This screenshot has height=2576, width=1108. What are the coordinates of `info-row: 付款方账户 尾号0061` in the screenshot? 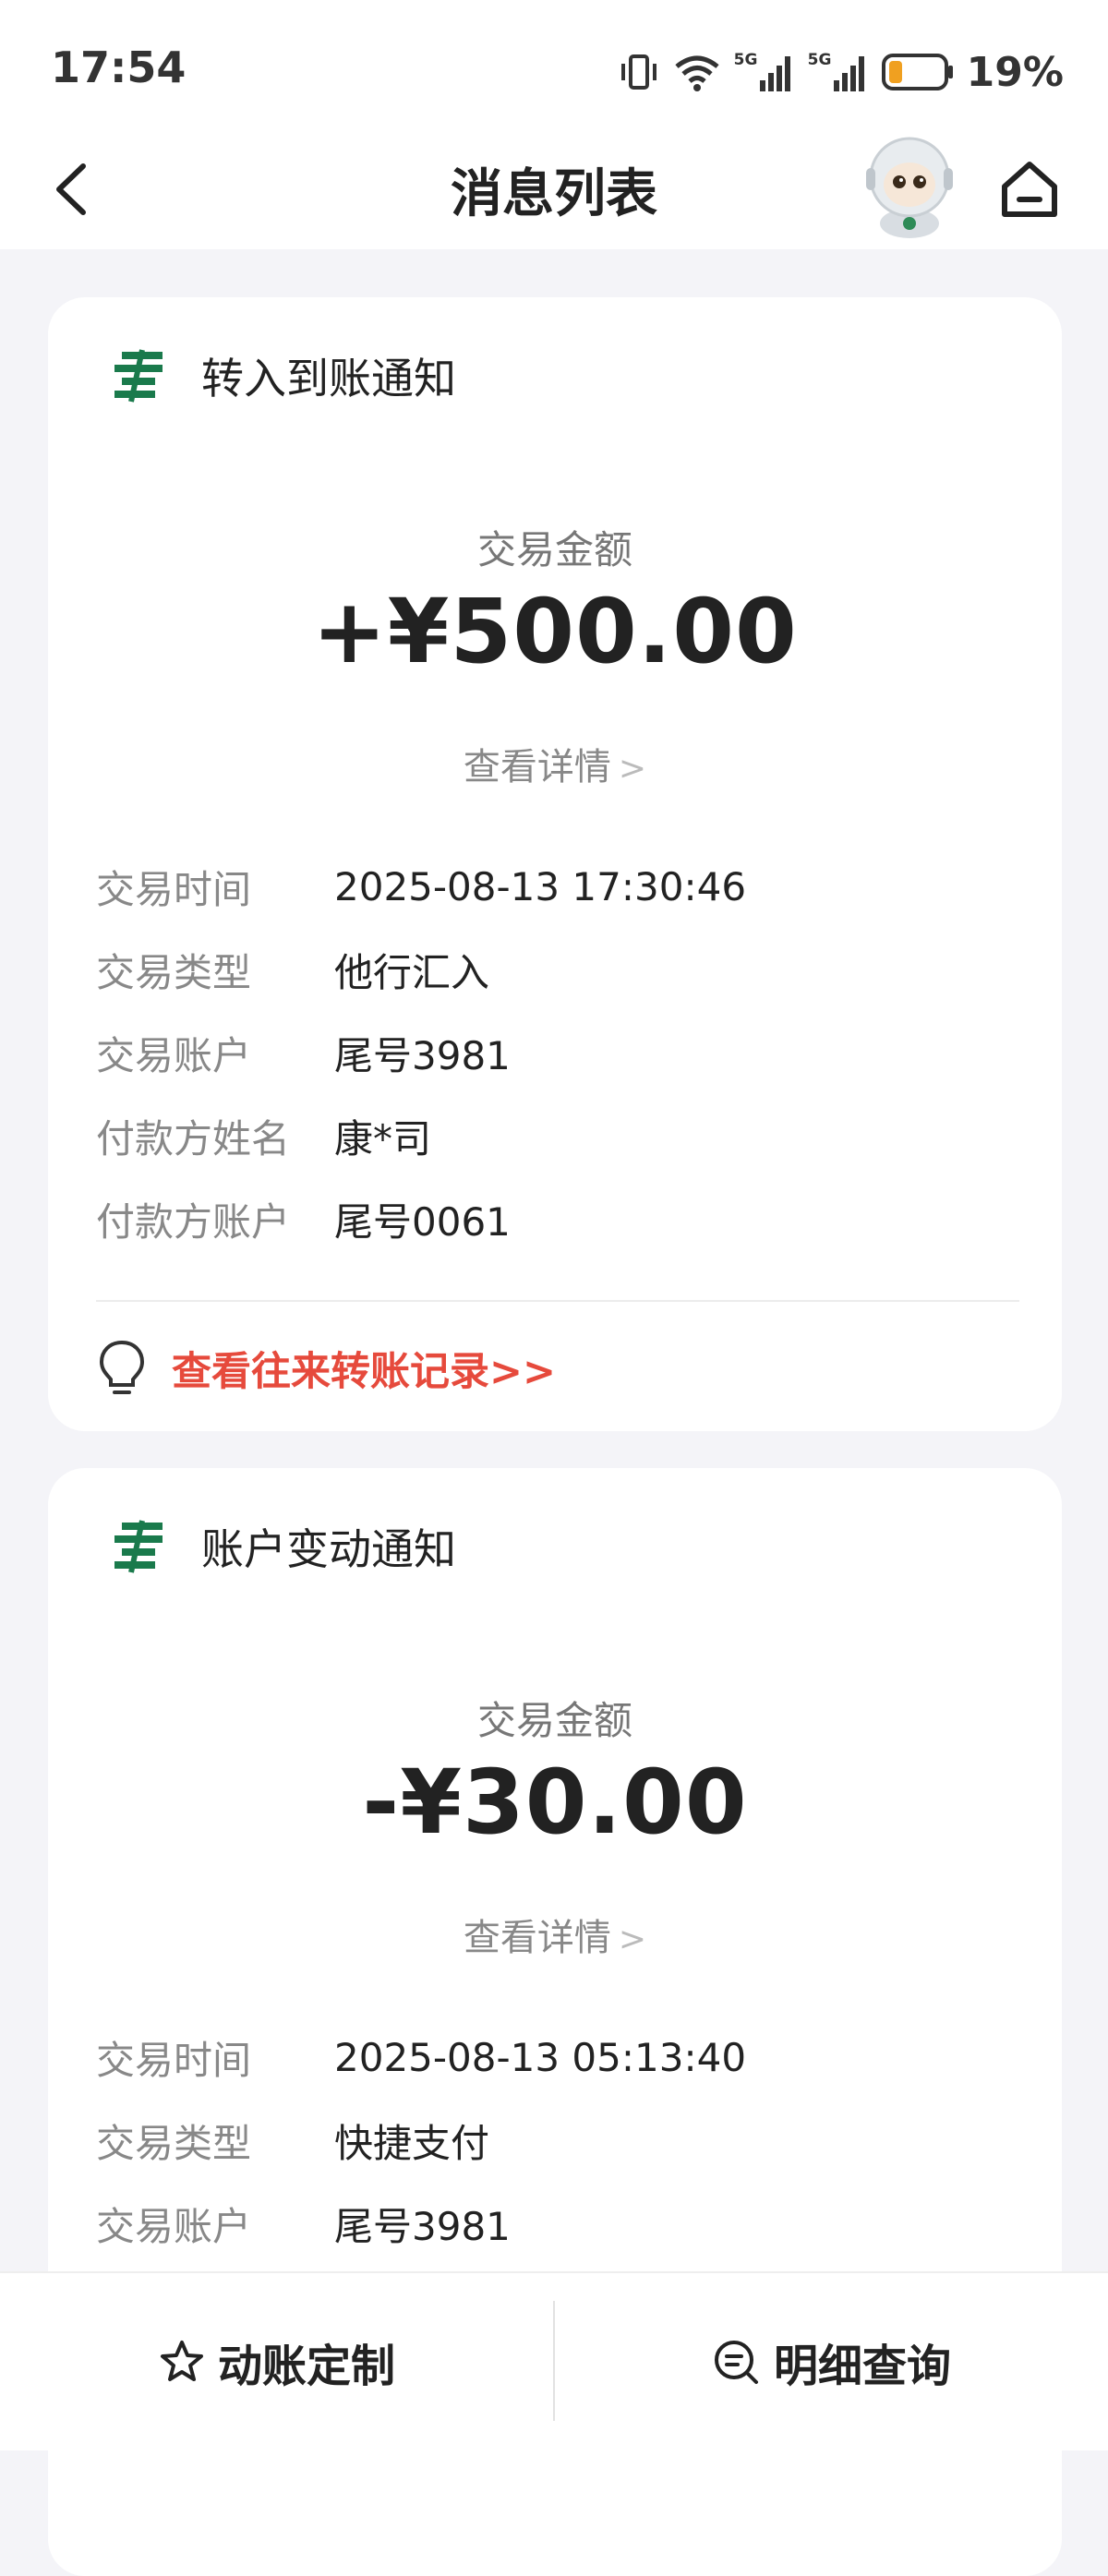 It's located at (304, 1221).